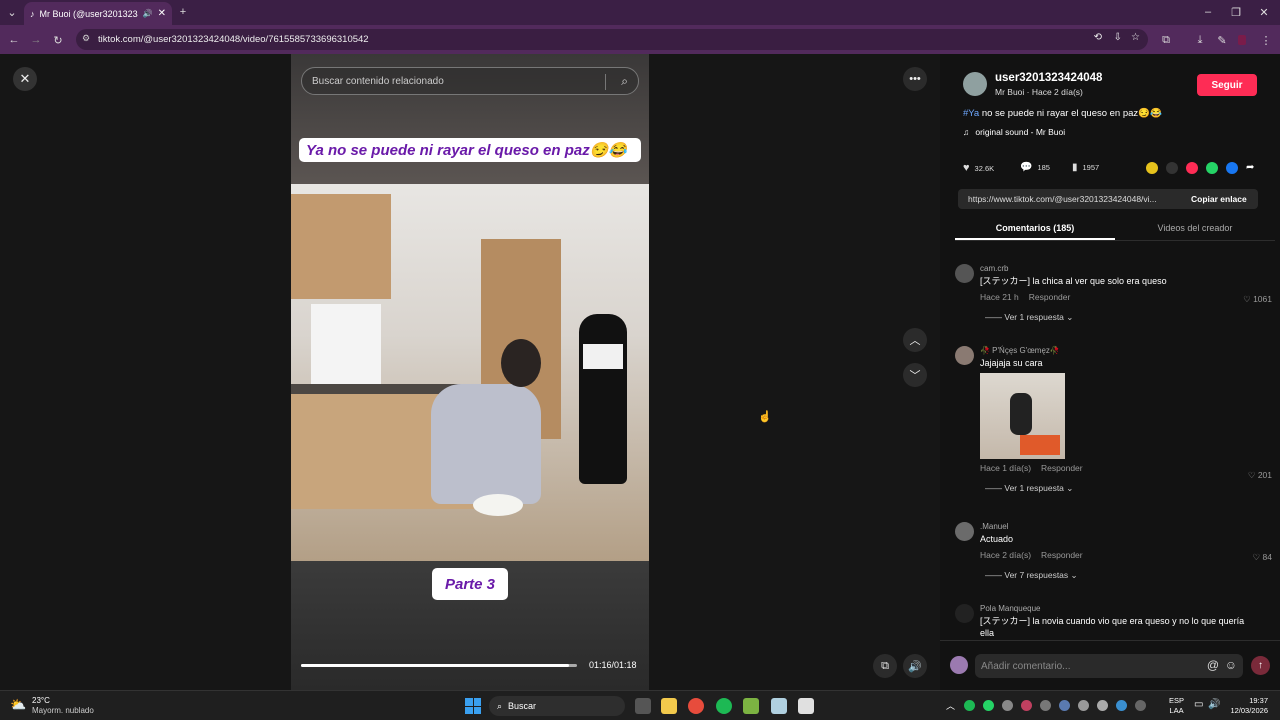 The height and width of the screenshot is (720, 1280). I want to click on chrome-icon, so click(696, 706).